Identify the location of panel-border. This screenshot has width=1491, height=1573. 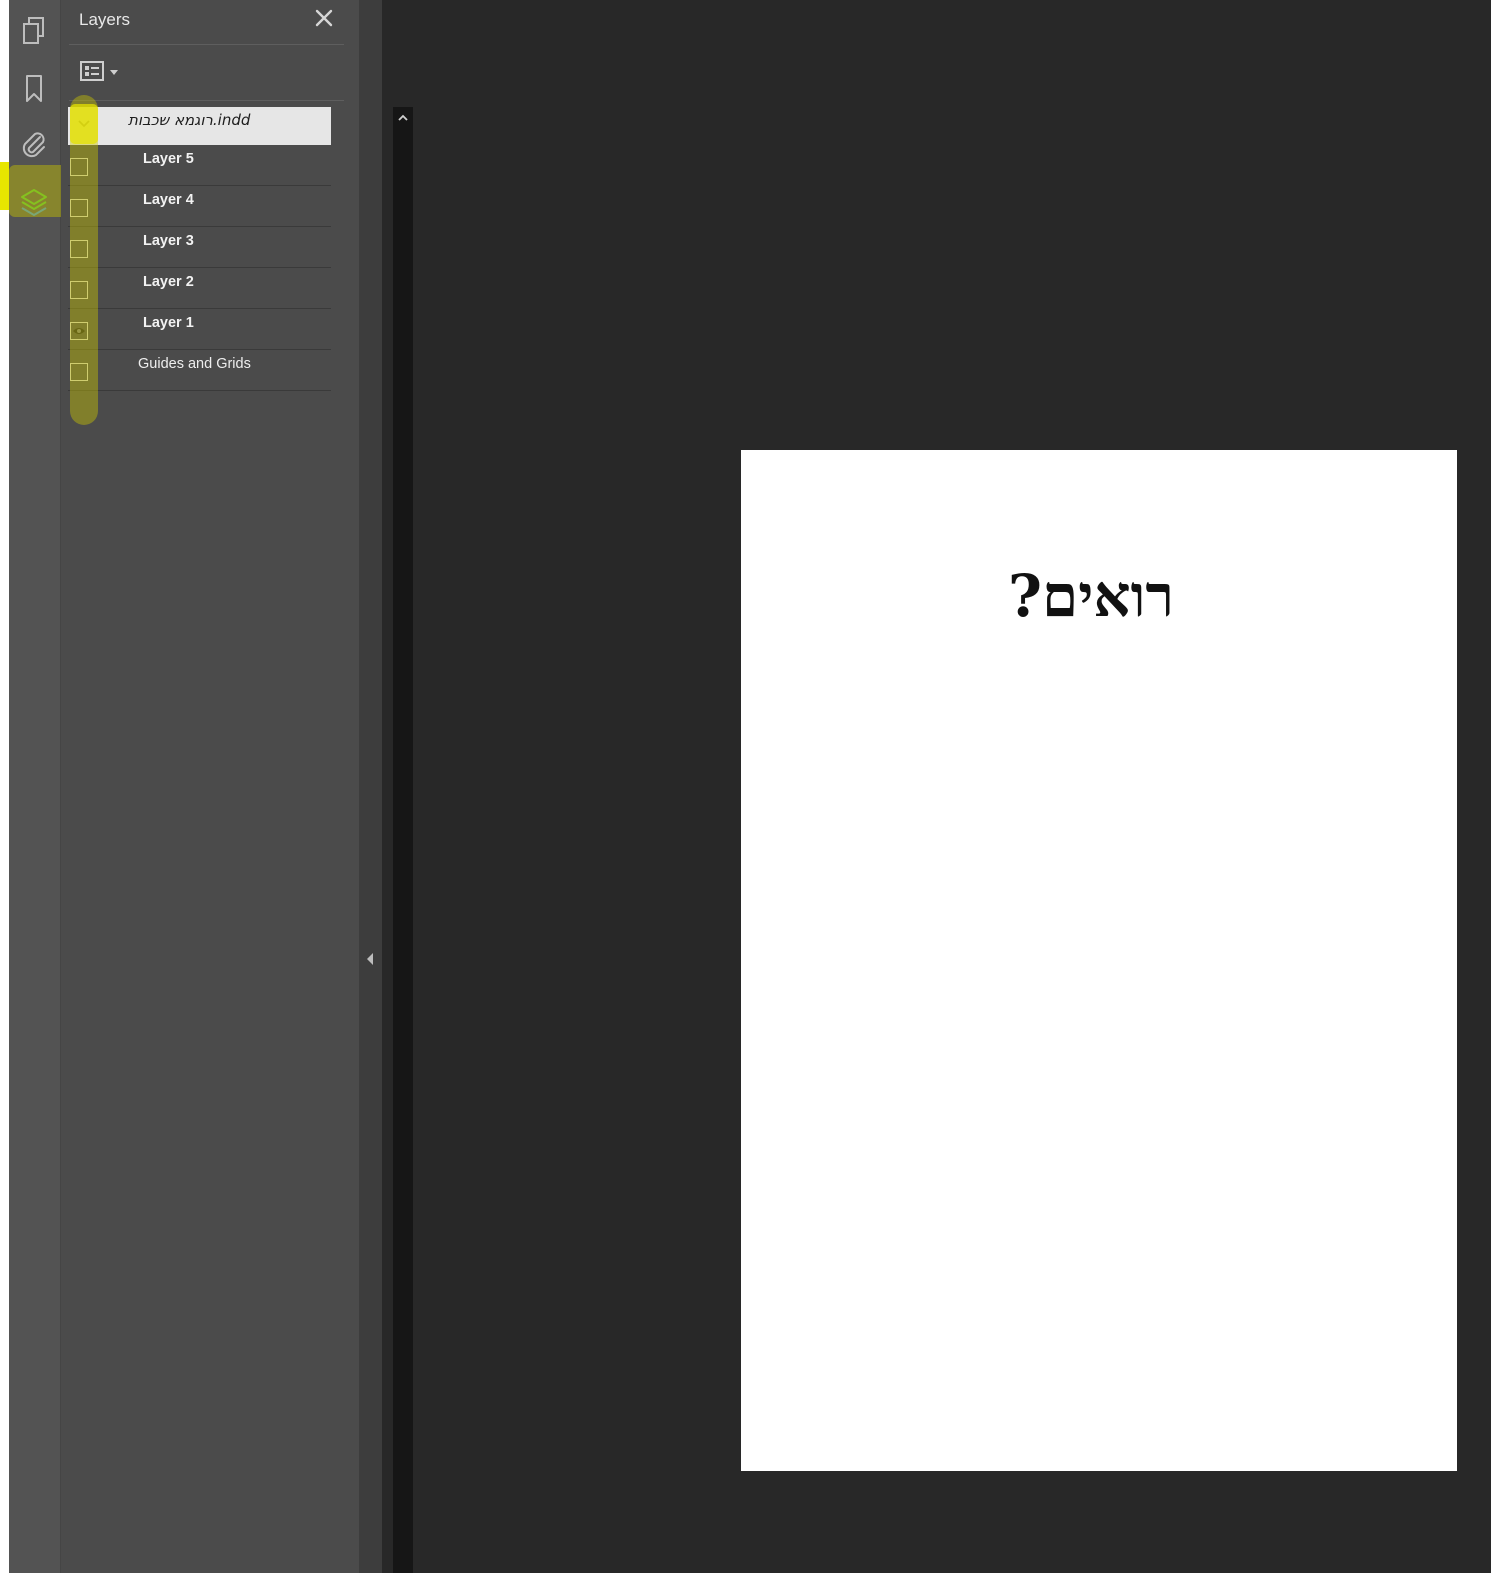
(355, 786).